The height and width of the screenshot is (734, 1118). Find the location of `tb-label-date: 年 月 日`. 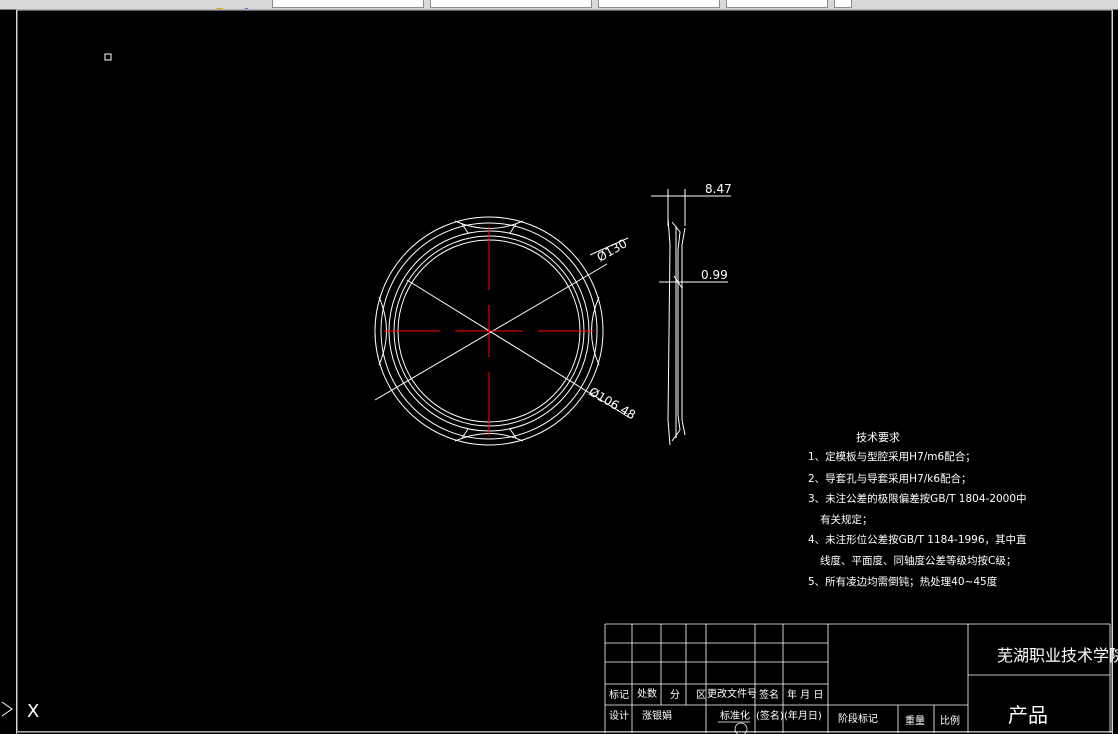

tb-label-date: 年 月 日 is located at coordinates (805, 694).